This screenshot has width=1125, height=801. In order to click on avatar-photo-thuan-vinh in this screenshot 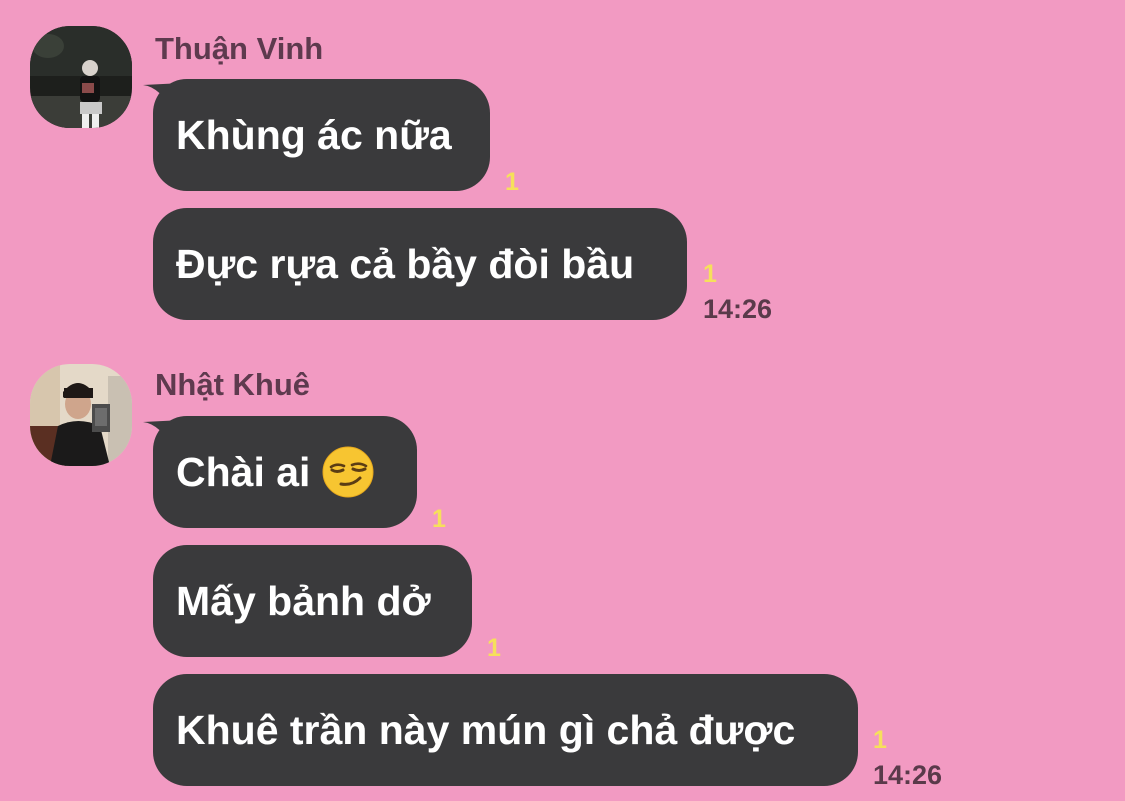, I will do `click(81, 77)`.